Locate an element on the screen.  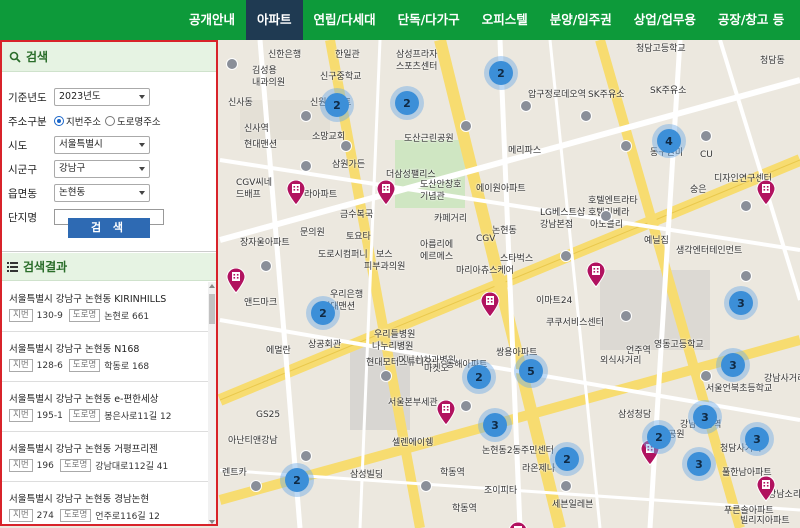
map-label: 에르메스 is located at coordinates (437, 257).